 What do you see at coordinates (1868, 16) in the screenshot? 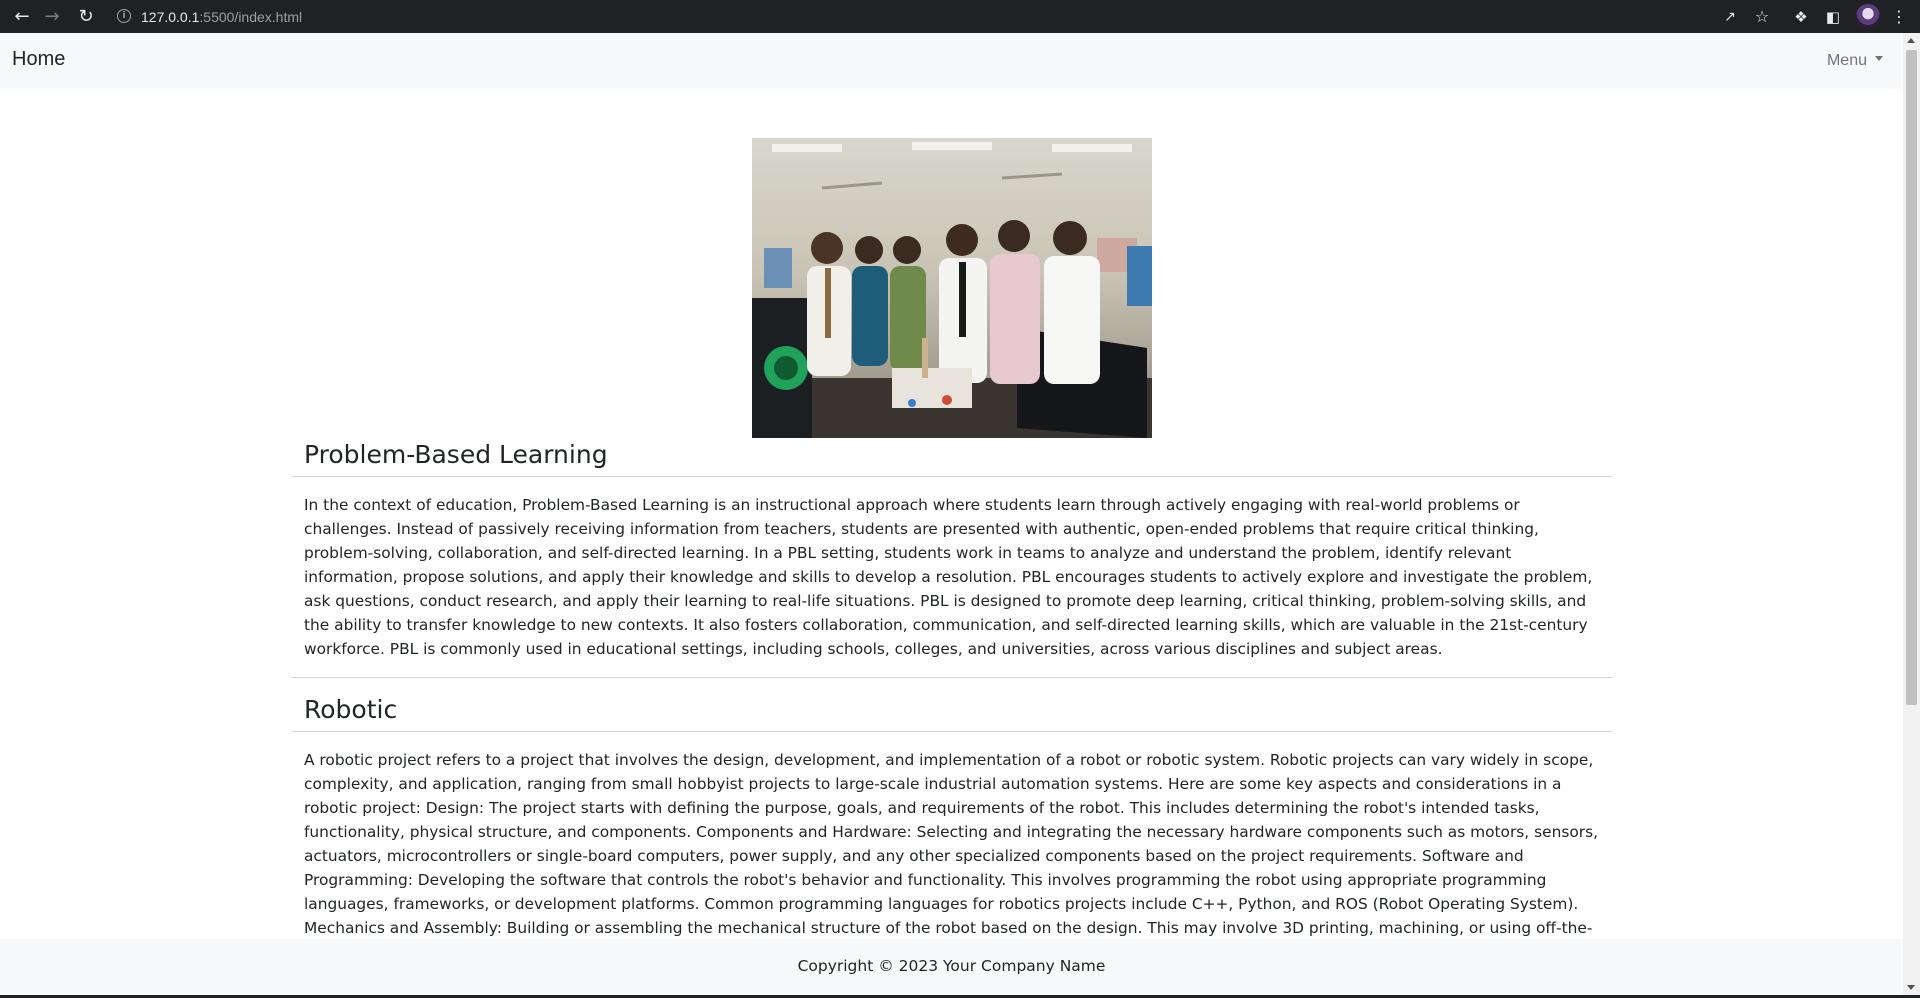
I see `profile-avatar` at bounding box center [1868, 16].